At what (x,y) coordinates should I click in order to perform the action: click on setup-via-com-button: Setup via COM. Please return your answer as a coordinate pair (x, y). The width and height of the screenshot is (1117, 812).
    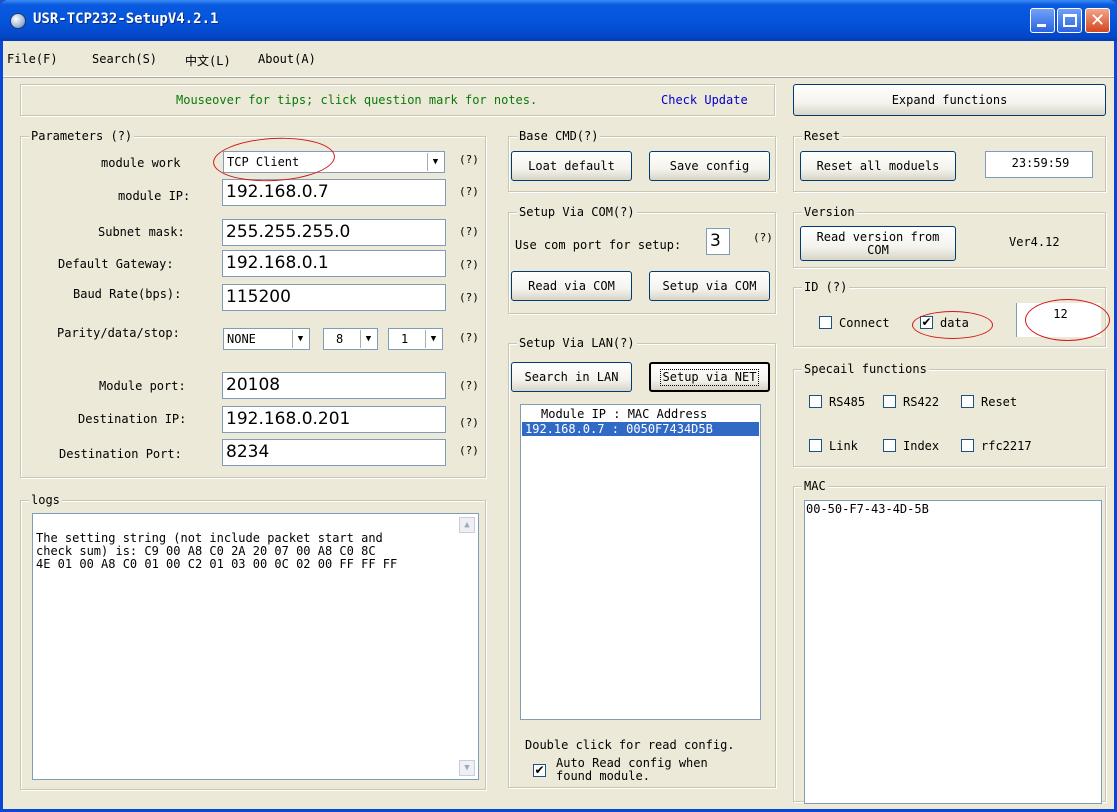
    Looking at the image, I should click on (709, 286).